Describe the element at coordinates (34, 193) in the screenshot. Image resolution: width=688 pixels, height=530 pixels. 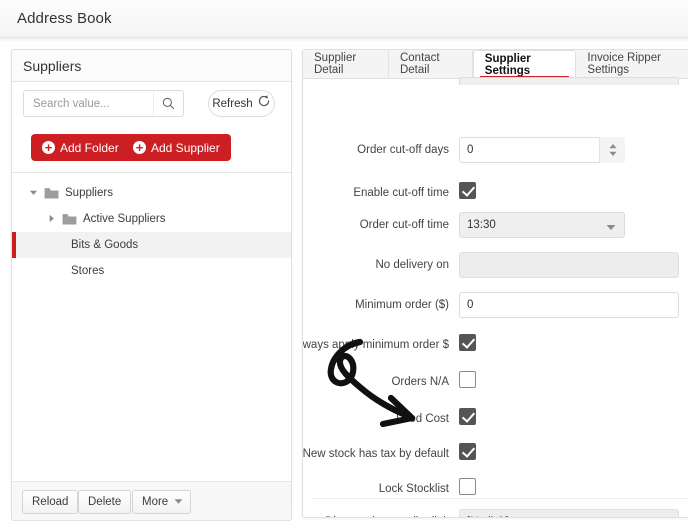
I see `caret-down-icon` at that location.